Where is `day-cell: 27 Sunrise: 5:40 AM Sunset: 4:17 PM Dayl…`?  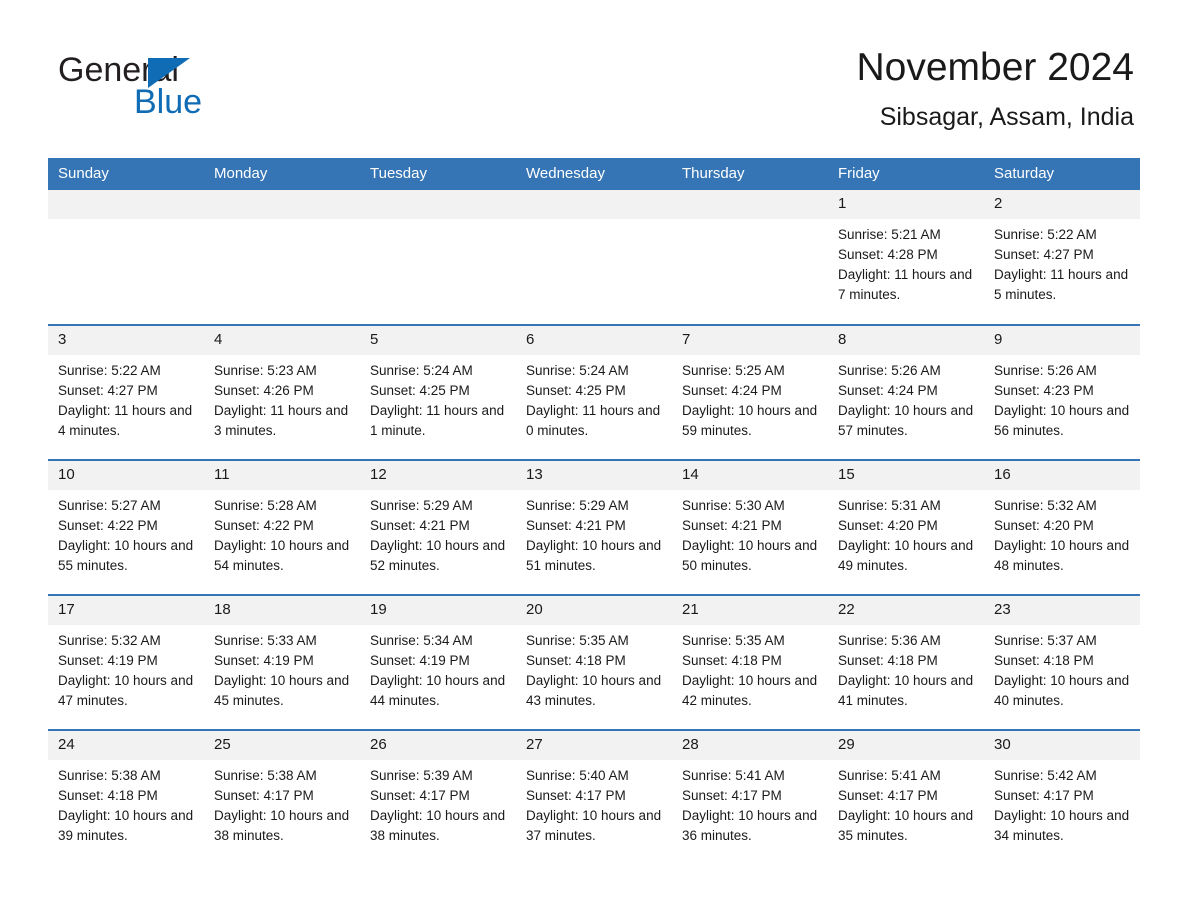 day-cell: 27 Sunrise: 5:40 AM Sunset: 4:17 PM Dayl… is located at coordinates (594, 797).